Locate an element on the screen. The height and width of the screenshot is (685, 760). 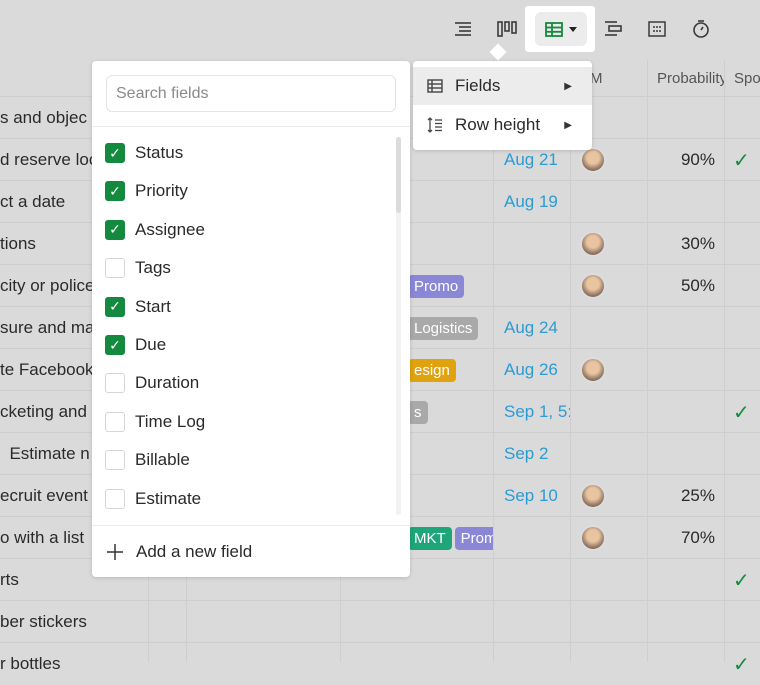
field-label: Status is located at coordinates (159, 152).